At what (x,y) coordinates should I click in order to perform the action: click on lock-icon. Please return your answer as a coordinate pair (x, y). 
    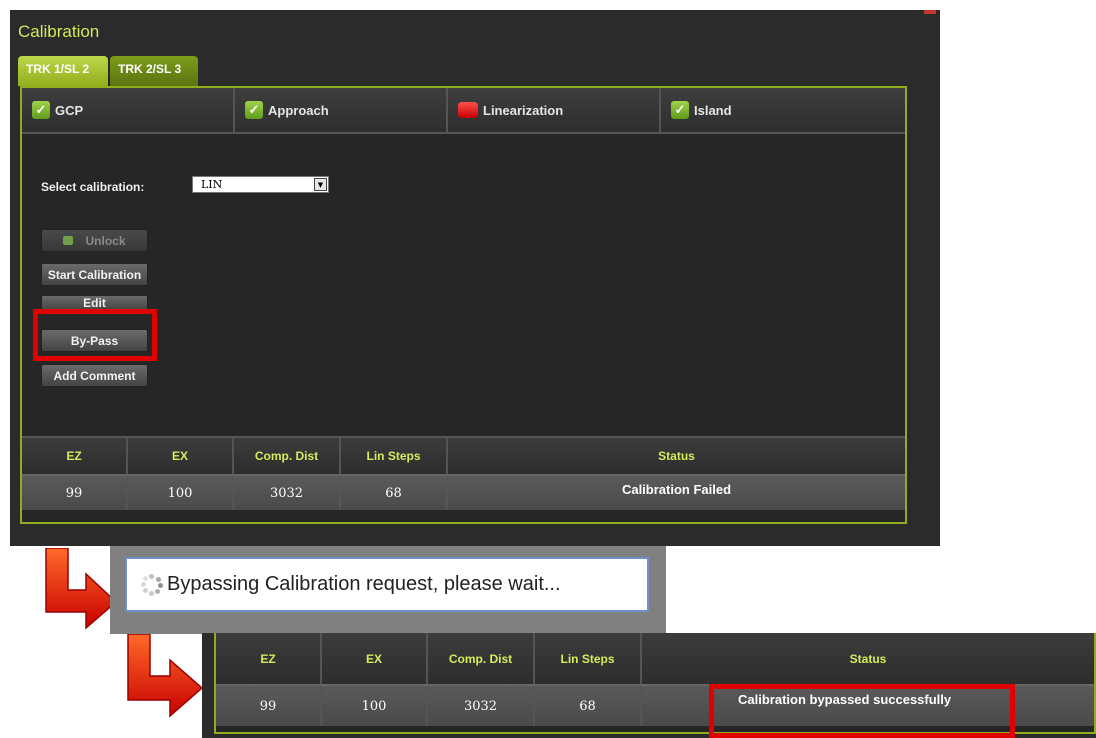
    Looking at the image, I should click on (68, 240).